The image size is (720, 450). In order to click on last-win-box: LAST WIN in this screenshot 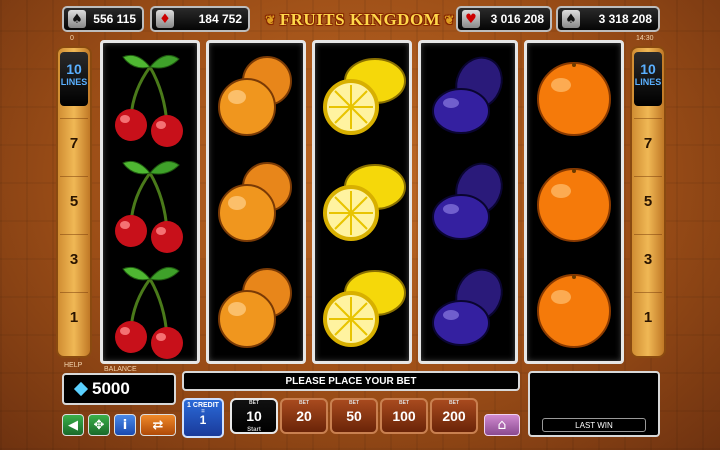, I will do `click(594, 404)`.